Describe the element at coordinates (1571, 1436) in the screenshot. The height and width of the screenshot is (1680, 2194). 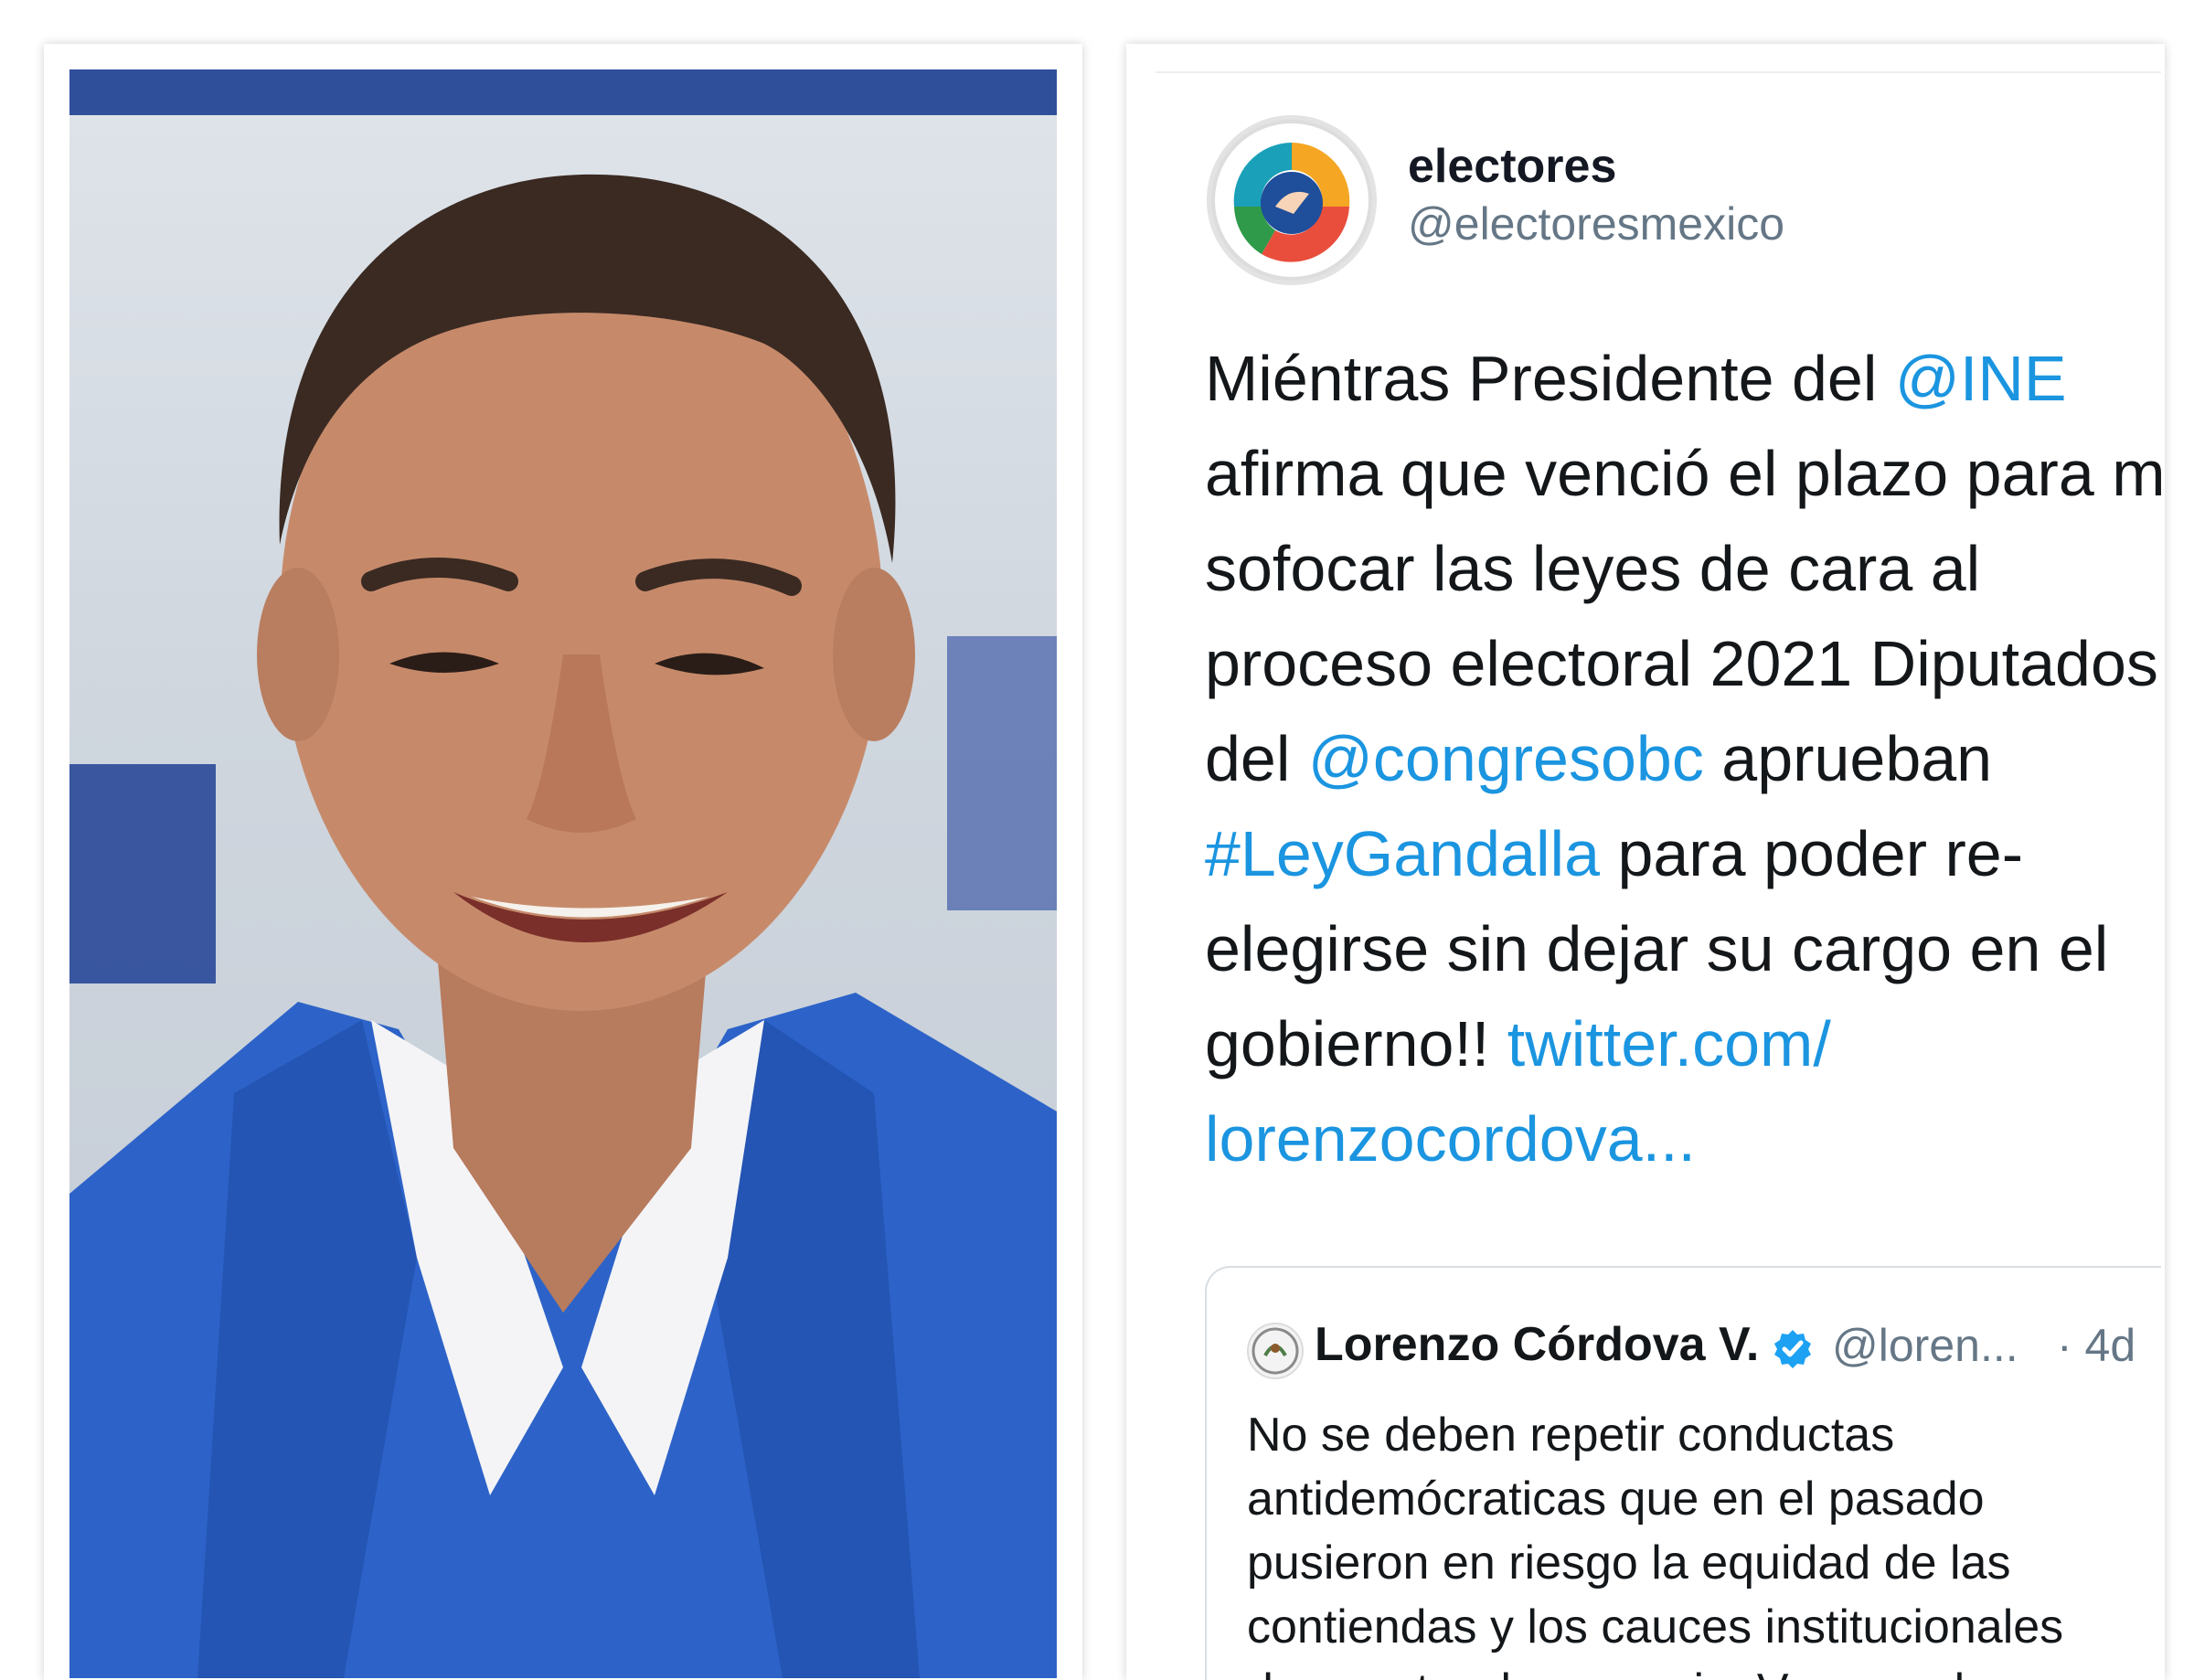
I see `quoted-line: No se deben repetir conductas` at that location.